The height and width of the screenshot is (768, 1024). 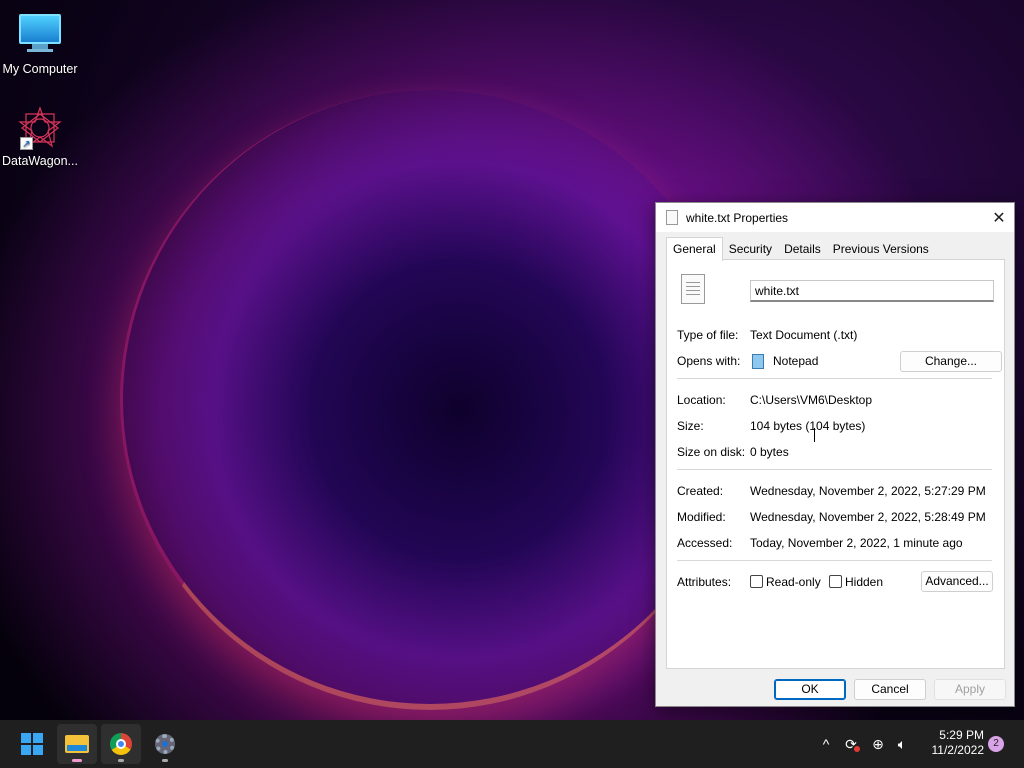 I want to click on clock-date: 11/2/2022, so click(x=958, y=750).